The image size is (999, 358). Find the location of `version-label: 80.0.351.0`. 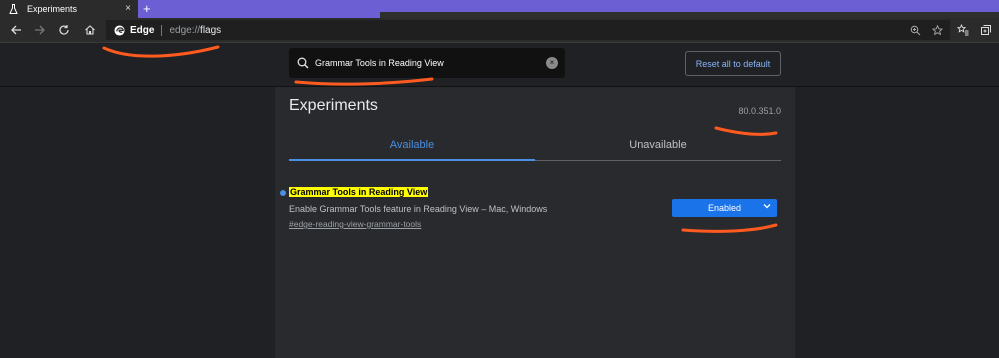

version-label: 80.0.351.0 is located at coordinates (759, 111).